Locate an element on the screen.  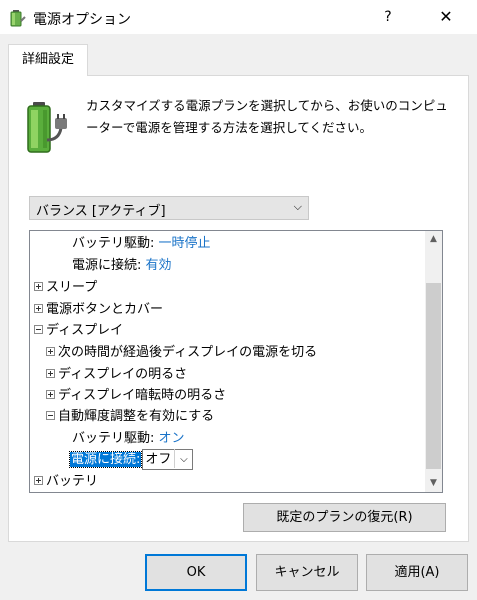
tree-node-brightness: ディスプレイの明るさ is located at coordinates (116, 374).